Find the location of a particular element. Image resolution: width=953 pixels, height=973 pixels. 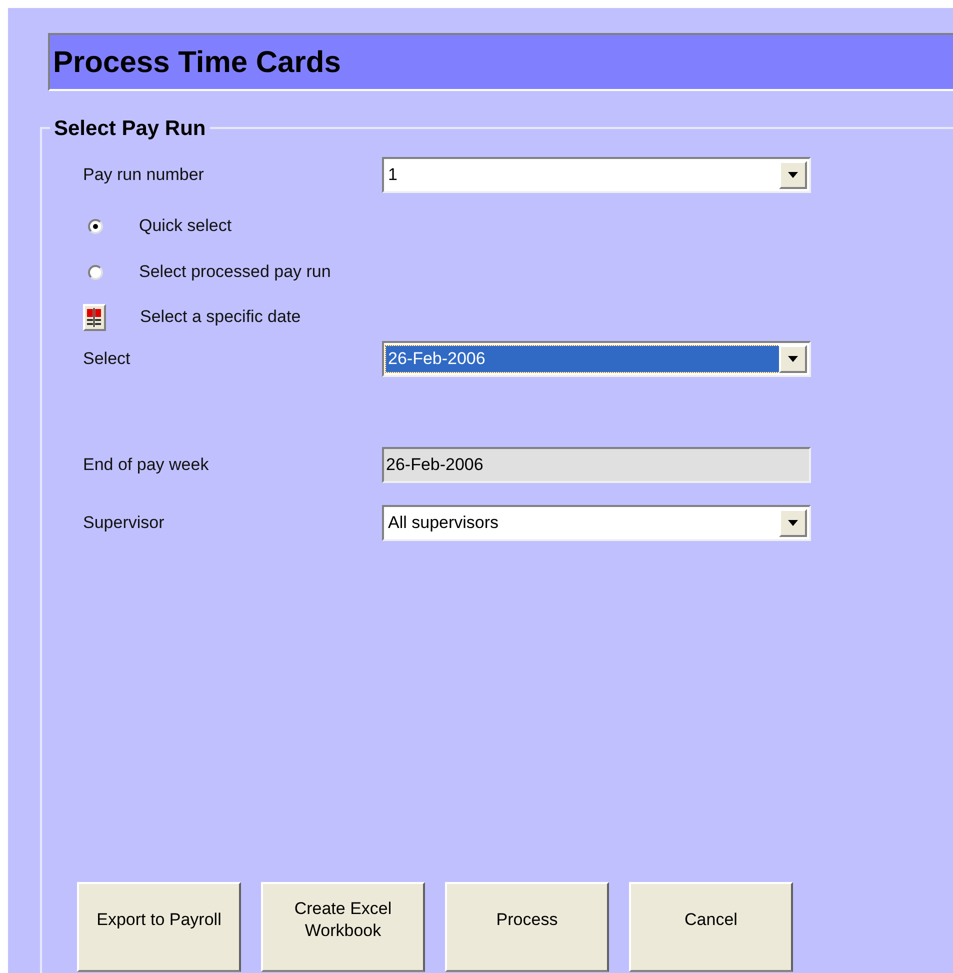

field-value: 26-Feb-2006 is located at coordinates (582, 359).